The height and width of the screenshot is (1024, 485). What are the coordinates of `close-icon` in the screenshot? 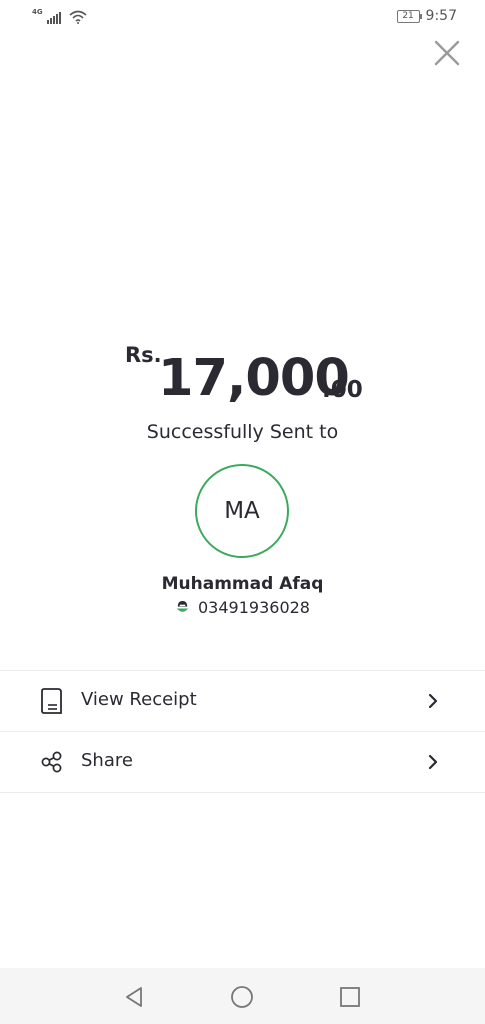 It's located at (447, 53).